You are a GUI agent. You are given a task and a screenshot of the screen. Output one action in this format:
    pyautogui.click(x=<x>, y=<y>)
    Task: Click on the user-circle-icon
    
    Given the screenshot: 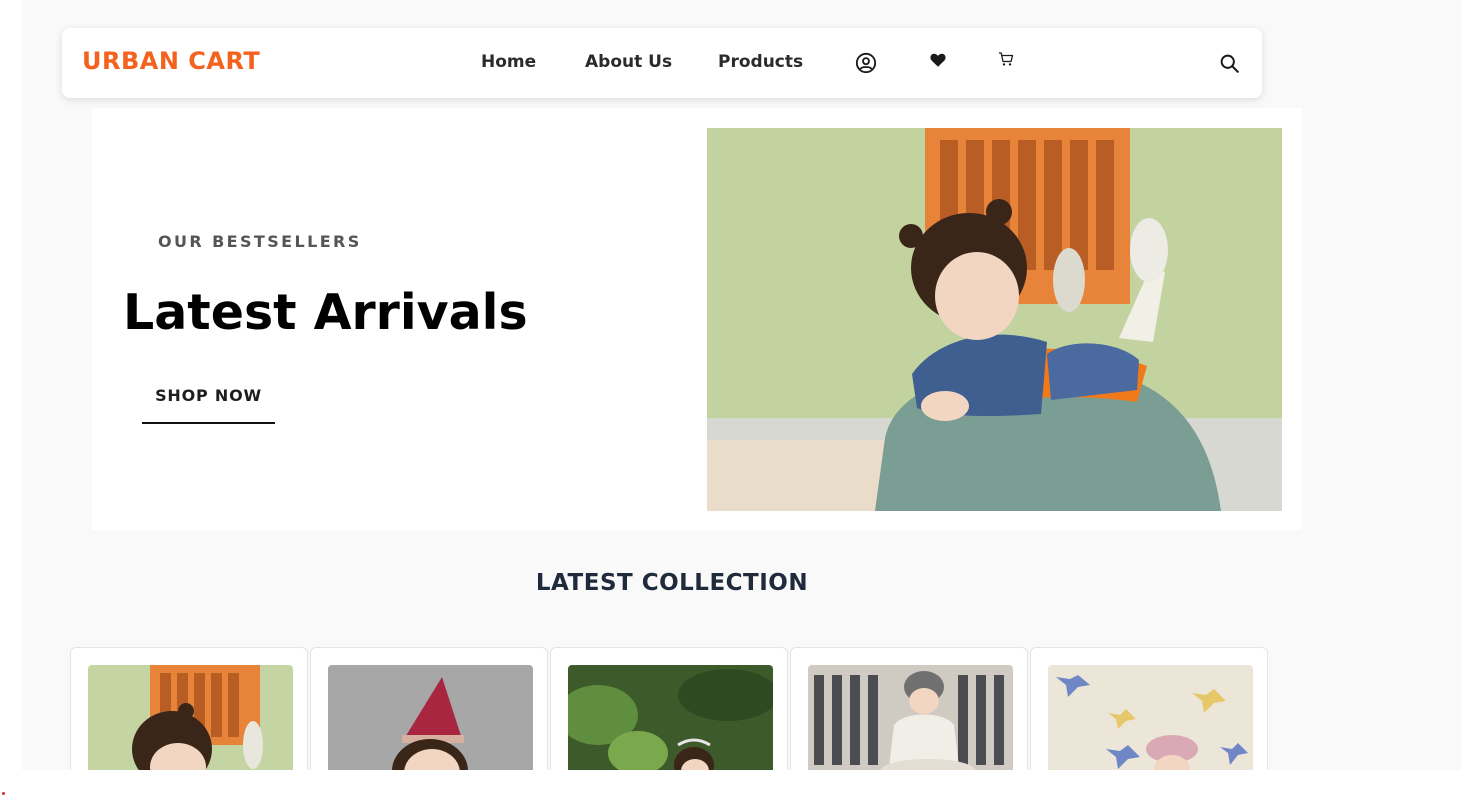 What is the action you would take?
    pyautogui.click(x=866, y=63)
    